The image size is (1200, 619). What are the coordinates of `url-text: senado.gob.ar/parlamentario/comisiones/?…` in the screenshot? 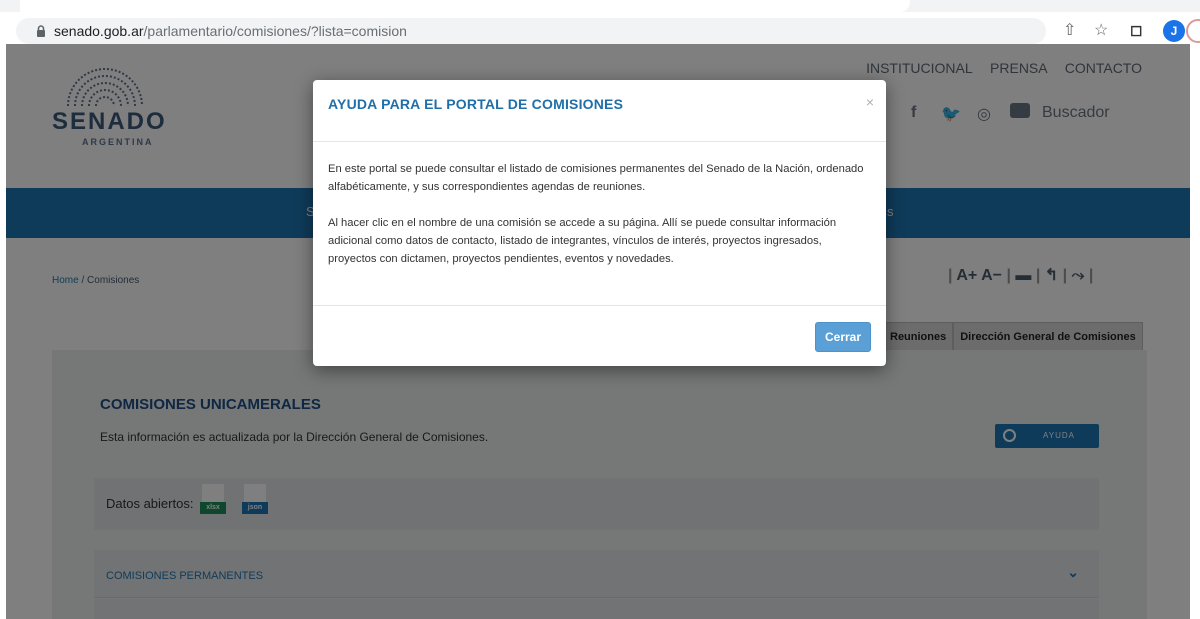 It's located at (230, 31).